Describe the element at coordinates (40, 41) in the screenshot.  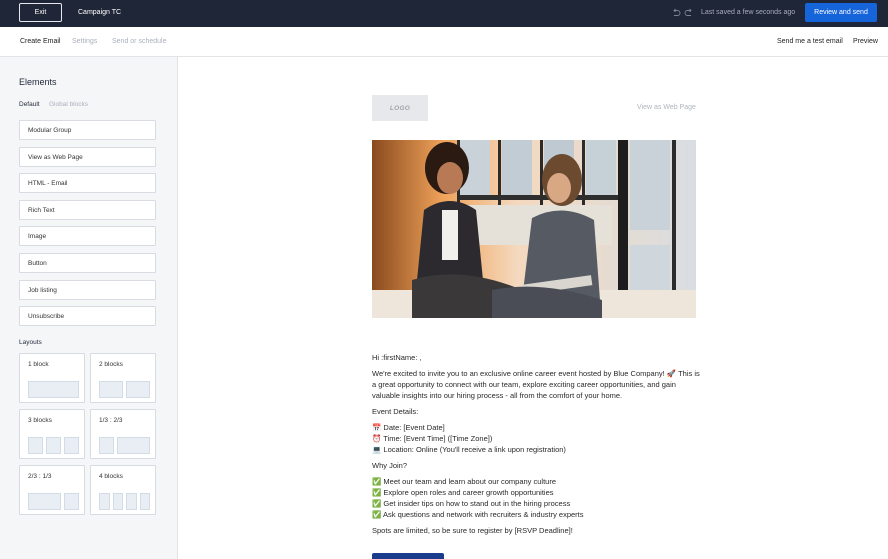
I see `tab-create-email: Create Email` at that location.